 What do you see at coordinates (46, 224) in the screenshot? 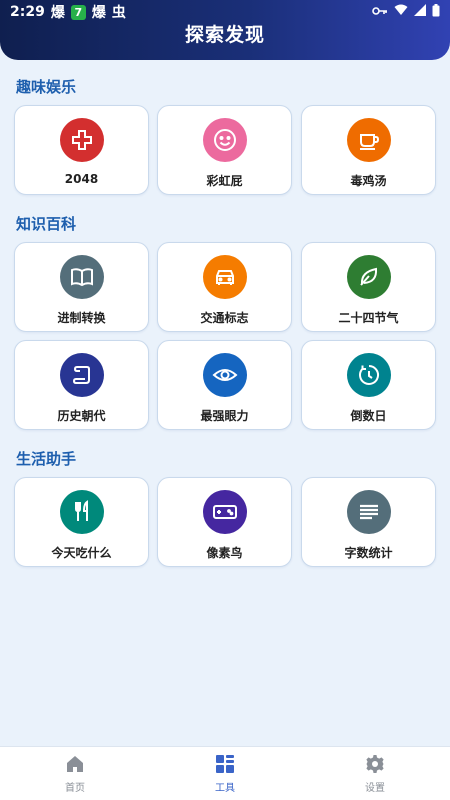
I see `section-title-knowledge: 知识百科` at bounding box center [46, 224].